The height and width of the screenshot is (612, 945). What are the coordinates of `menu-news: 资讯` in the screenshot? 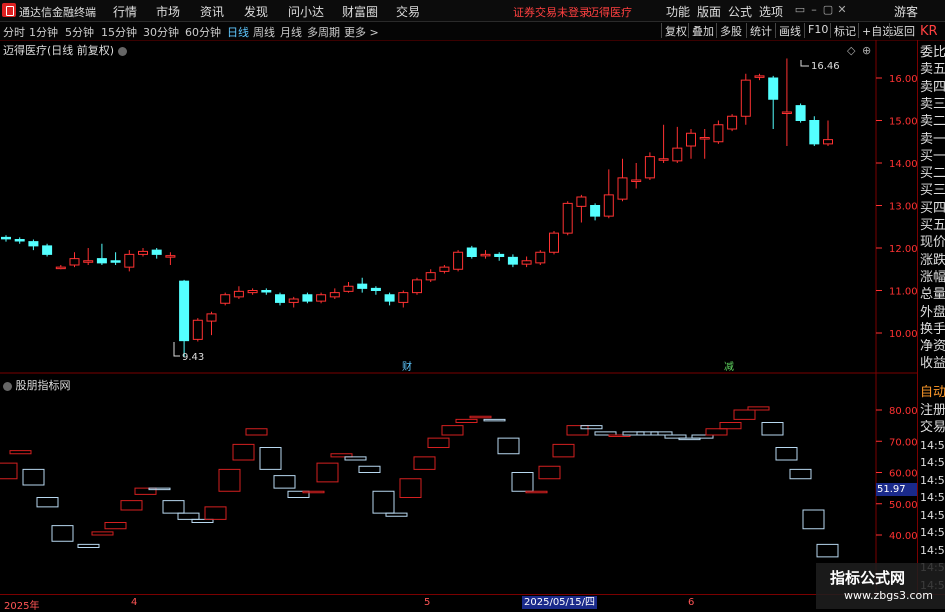 It's located at (212, 11).